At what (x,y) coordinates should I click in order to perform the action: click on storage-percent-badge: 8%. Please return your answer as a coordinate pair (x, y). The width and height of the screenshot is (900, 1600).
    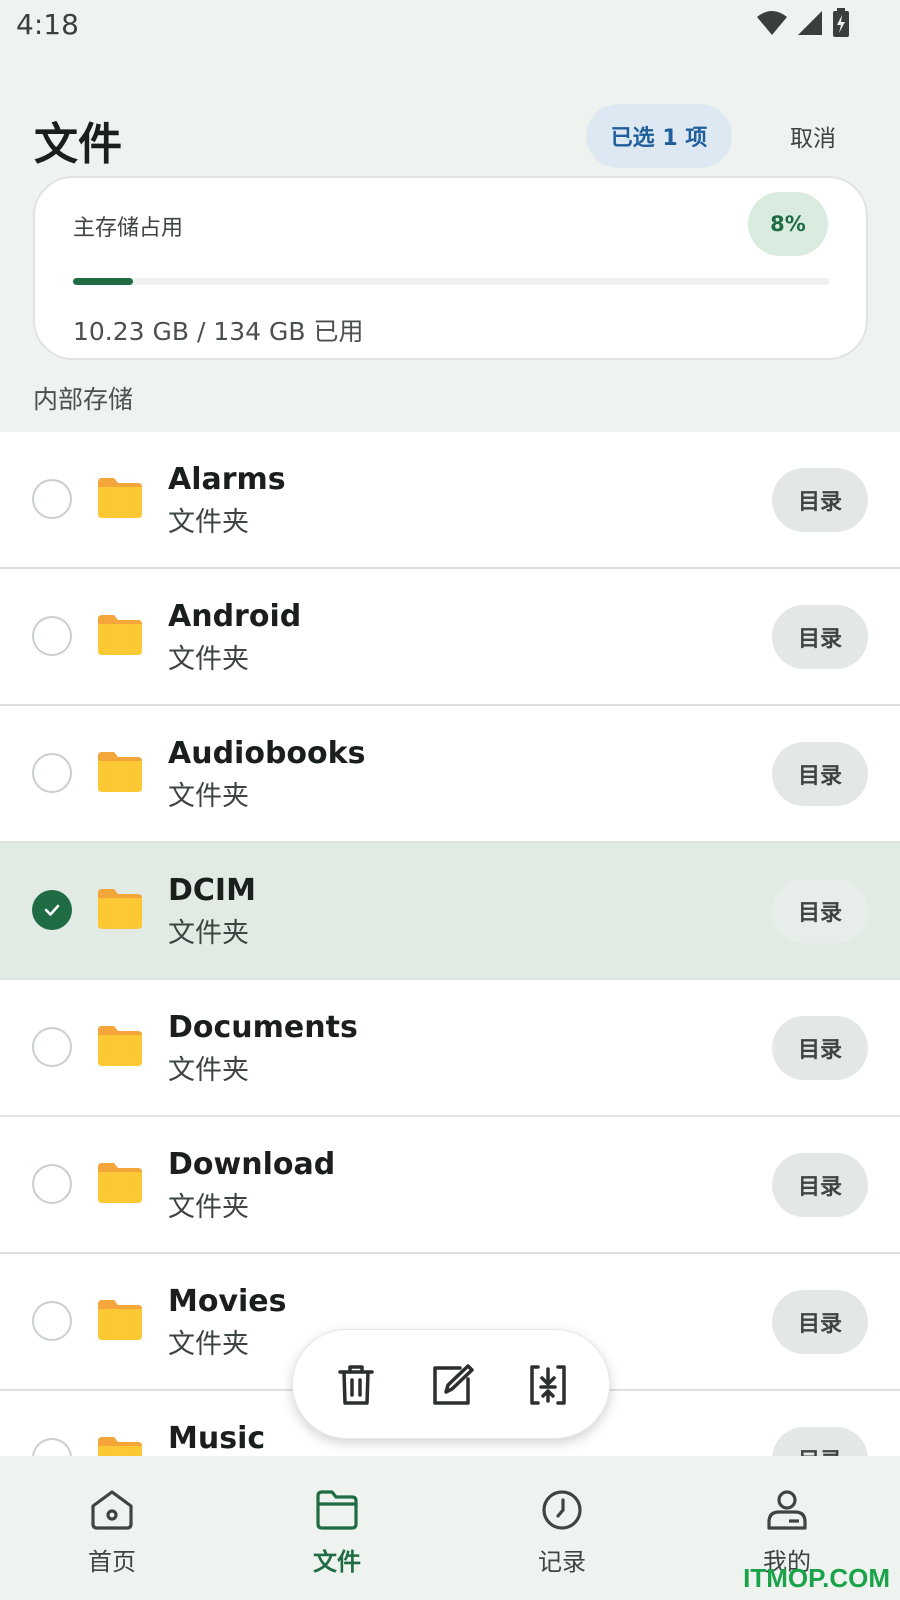
    Looking at the image, I should click on (788, 224).